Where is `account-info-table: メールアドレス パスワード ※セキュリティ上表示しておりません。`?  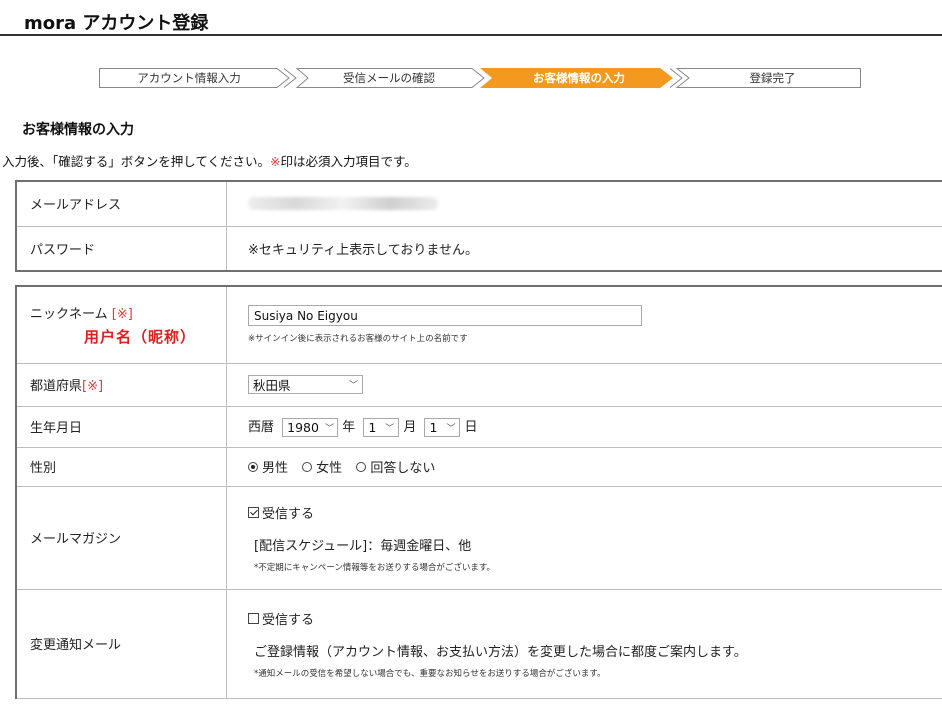
account-info-table: メールアドレス パスワード ※セキュリティ上表示しておりません。 is located at coordinates (478, 226).